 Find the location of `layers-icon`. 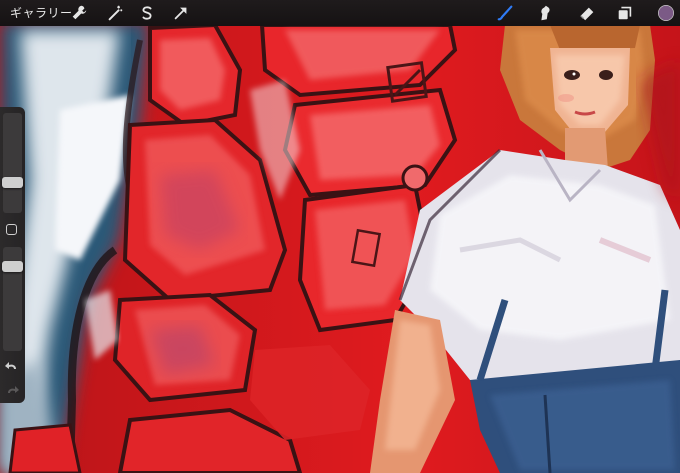

layers-icon is located at coordinates (625, 13).